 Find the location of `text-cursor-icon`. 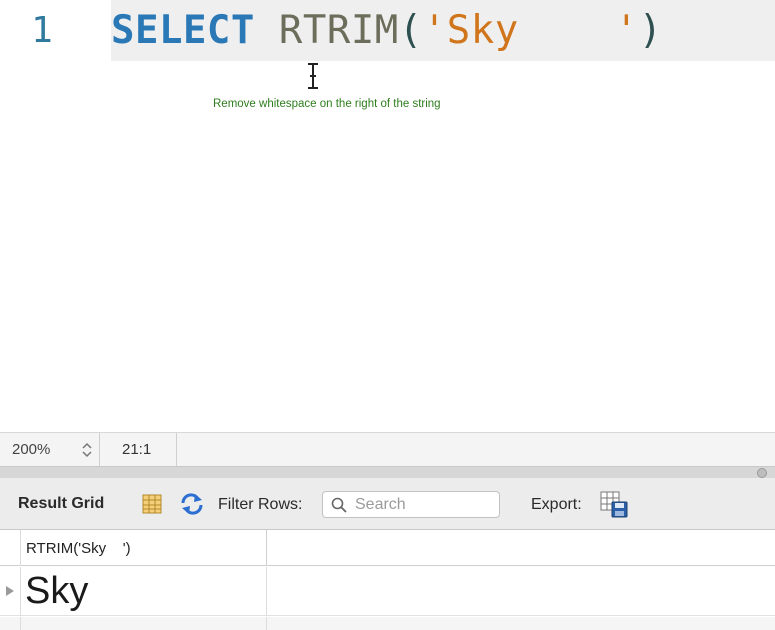

text-cursor-icon is located at coordinates (313, 76).